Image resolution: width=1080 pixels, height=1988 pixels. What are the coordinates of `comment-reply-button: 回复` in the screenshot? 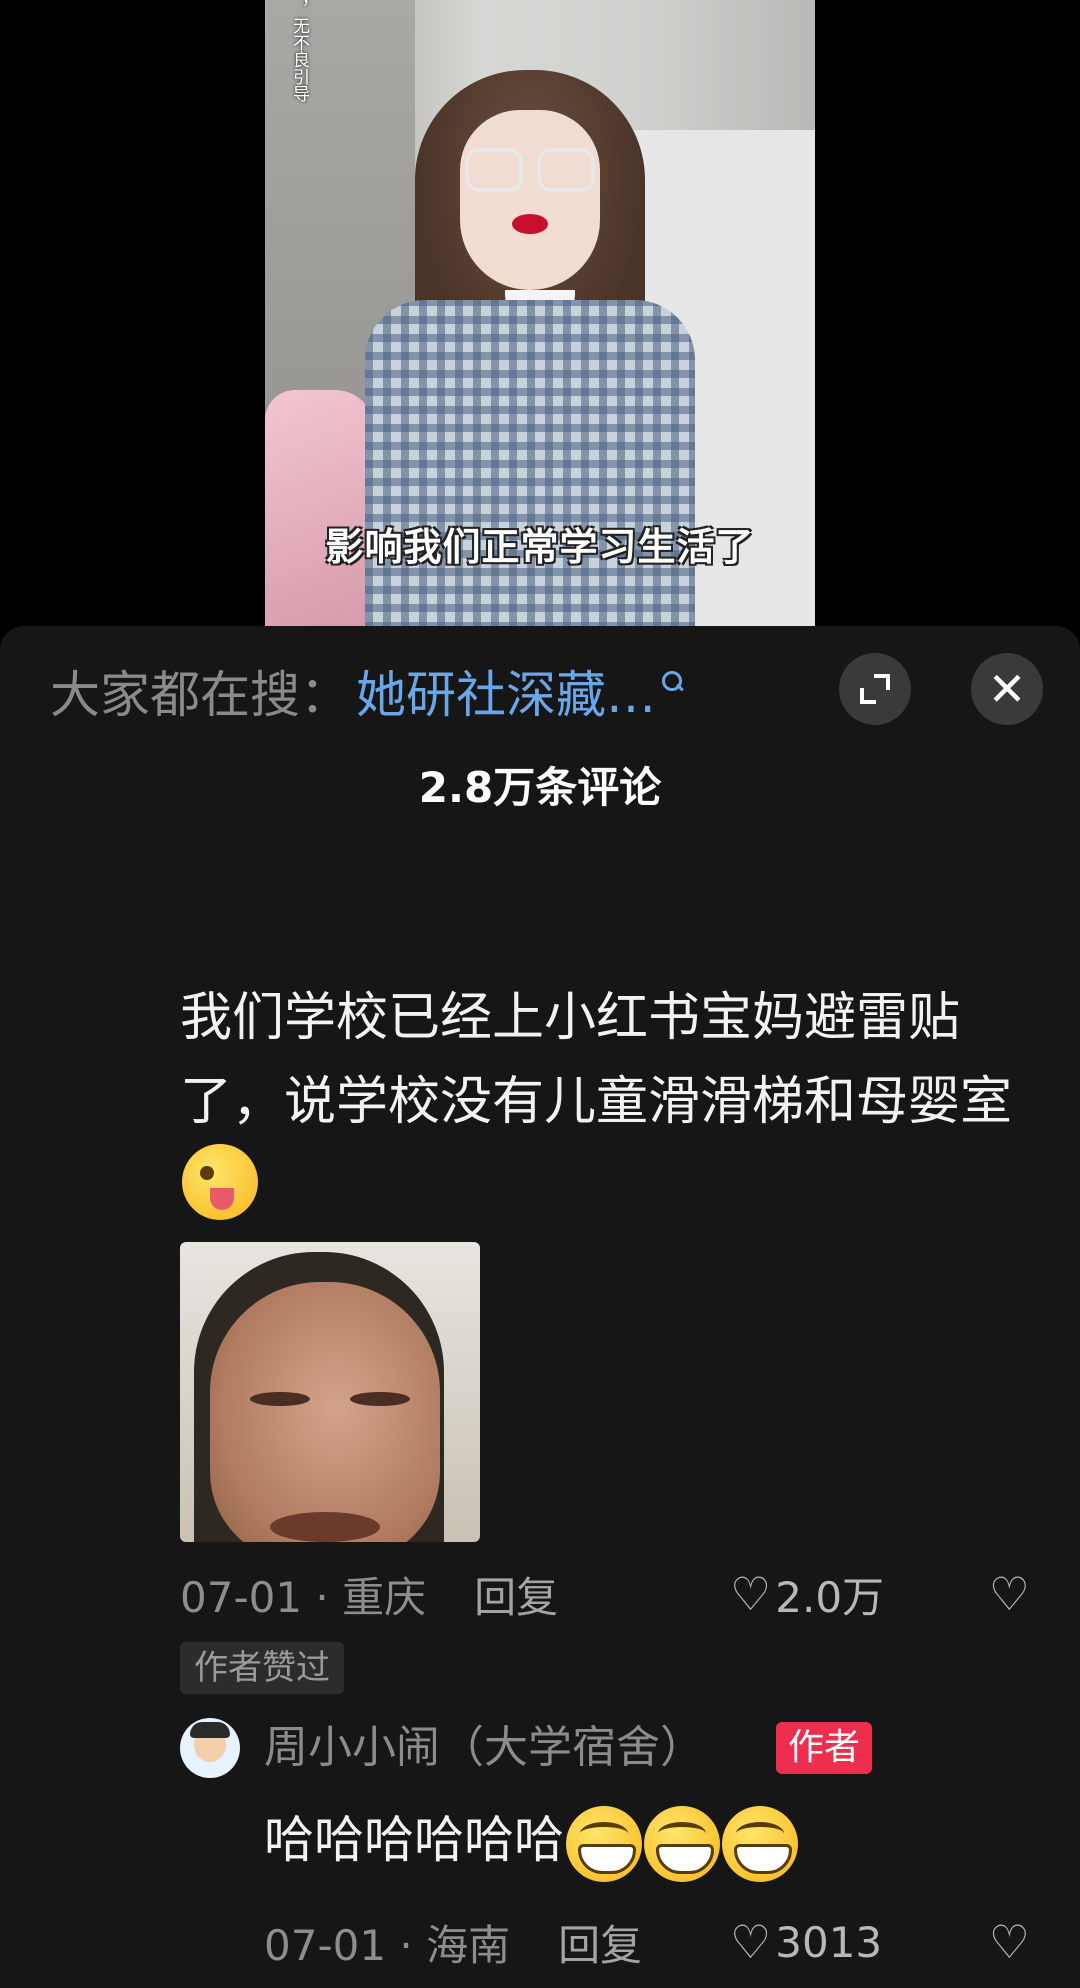 It's located at (516, 1594).